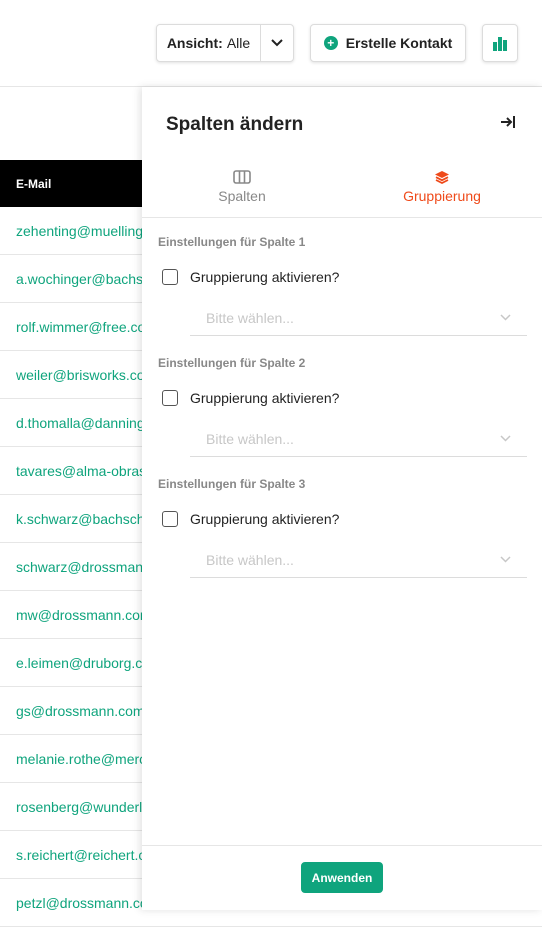 The width and height of the screenshot is (542, 927). I want to click on tab-columns-label: Spalten, so click(242, 196).